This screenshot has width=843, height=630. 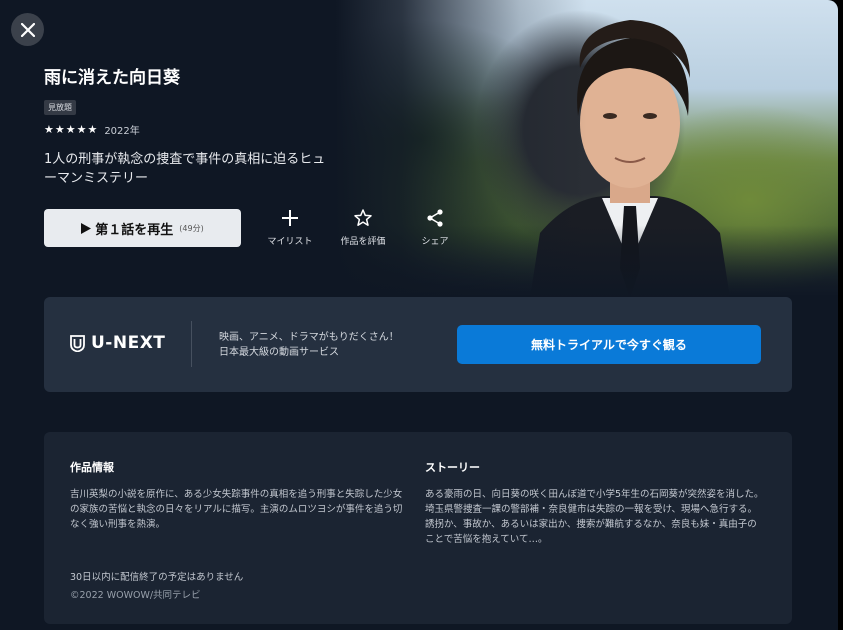 I want to click on play-episode-button: 第１話を再生 (49分), so click(x=142, y=228).